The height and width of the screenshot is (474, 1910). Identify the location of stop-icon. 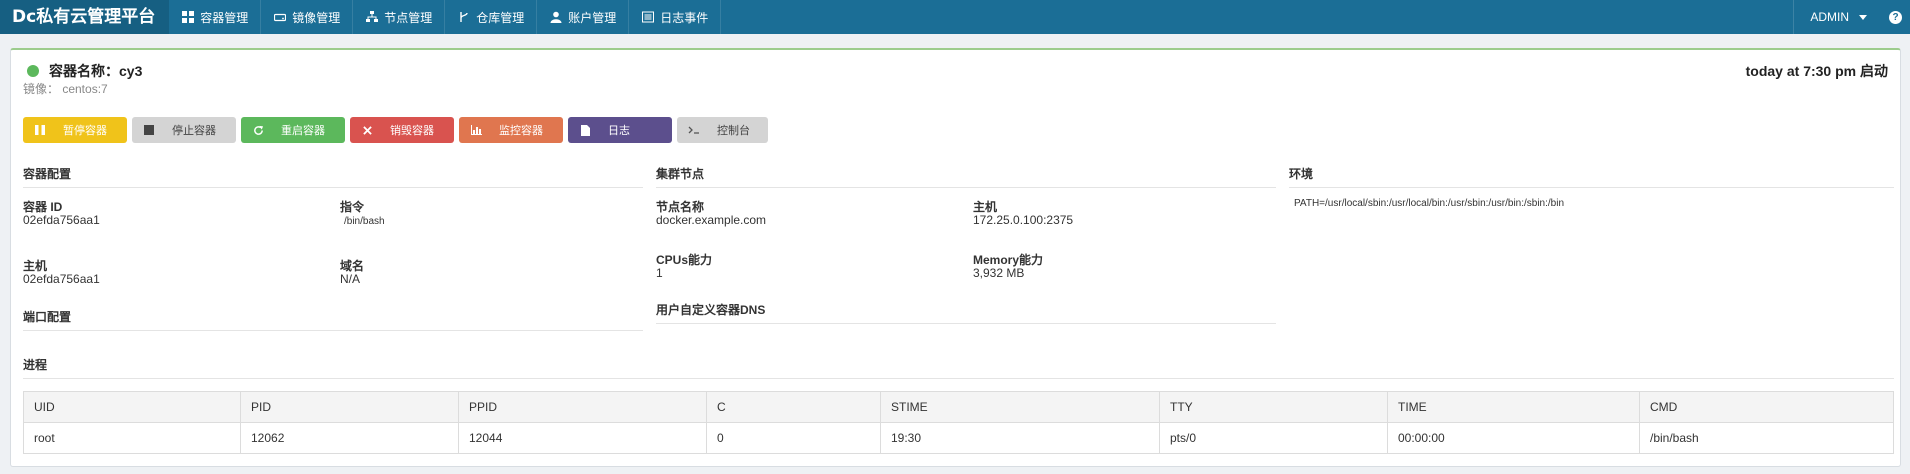
(149, 130).